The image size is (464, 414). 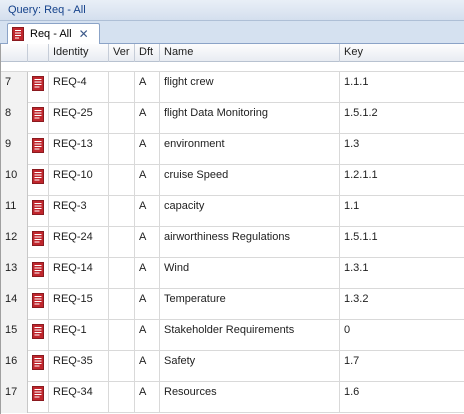 I want to click on name-cell: Resources, so click(x=250, y=397).